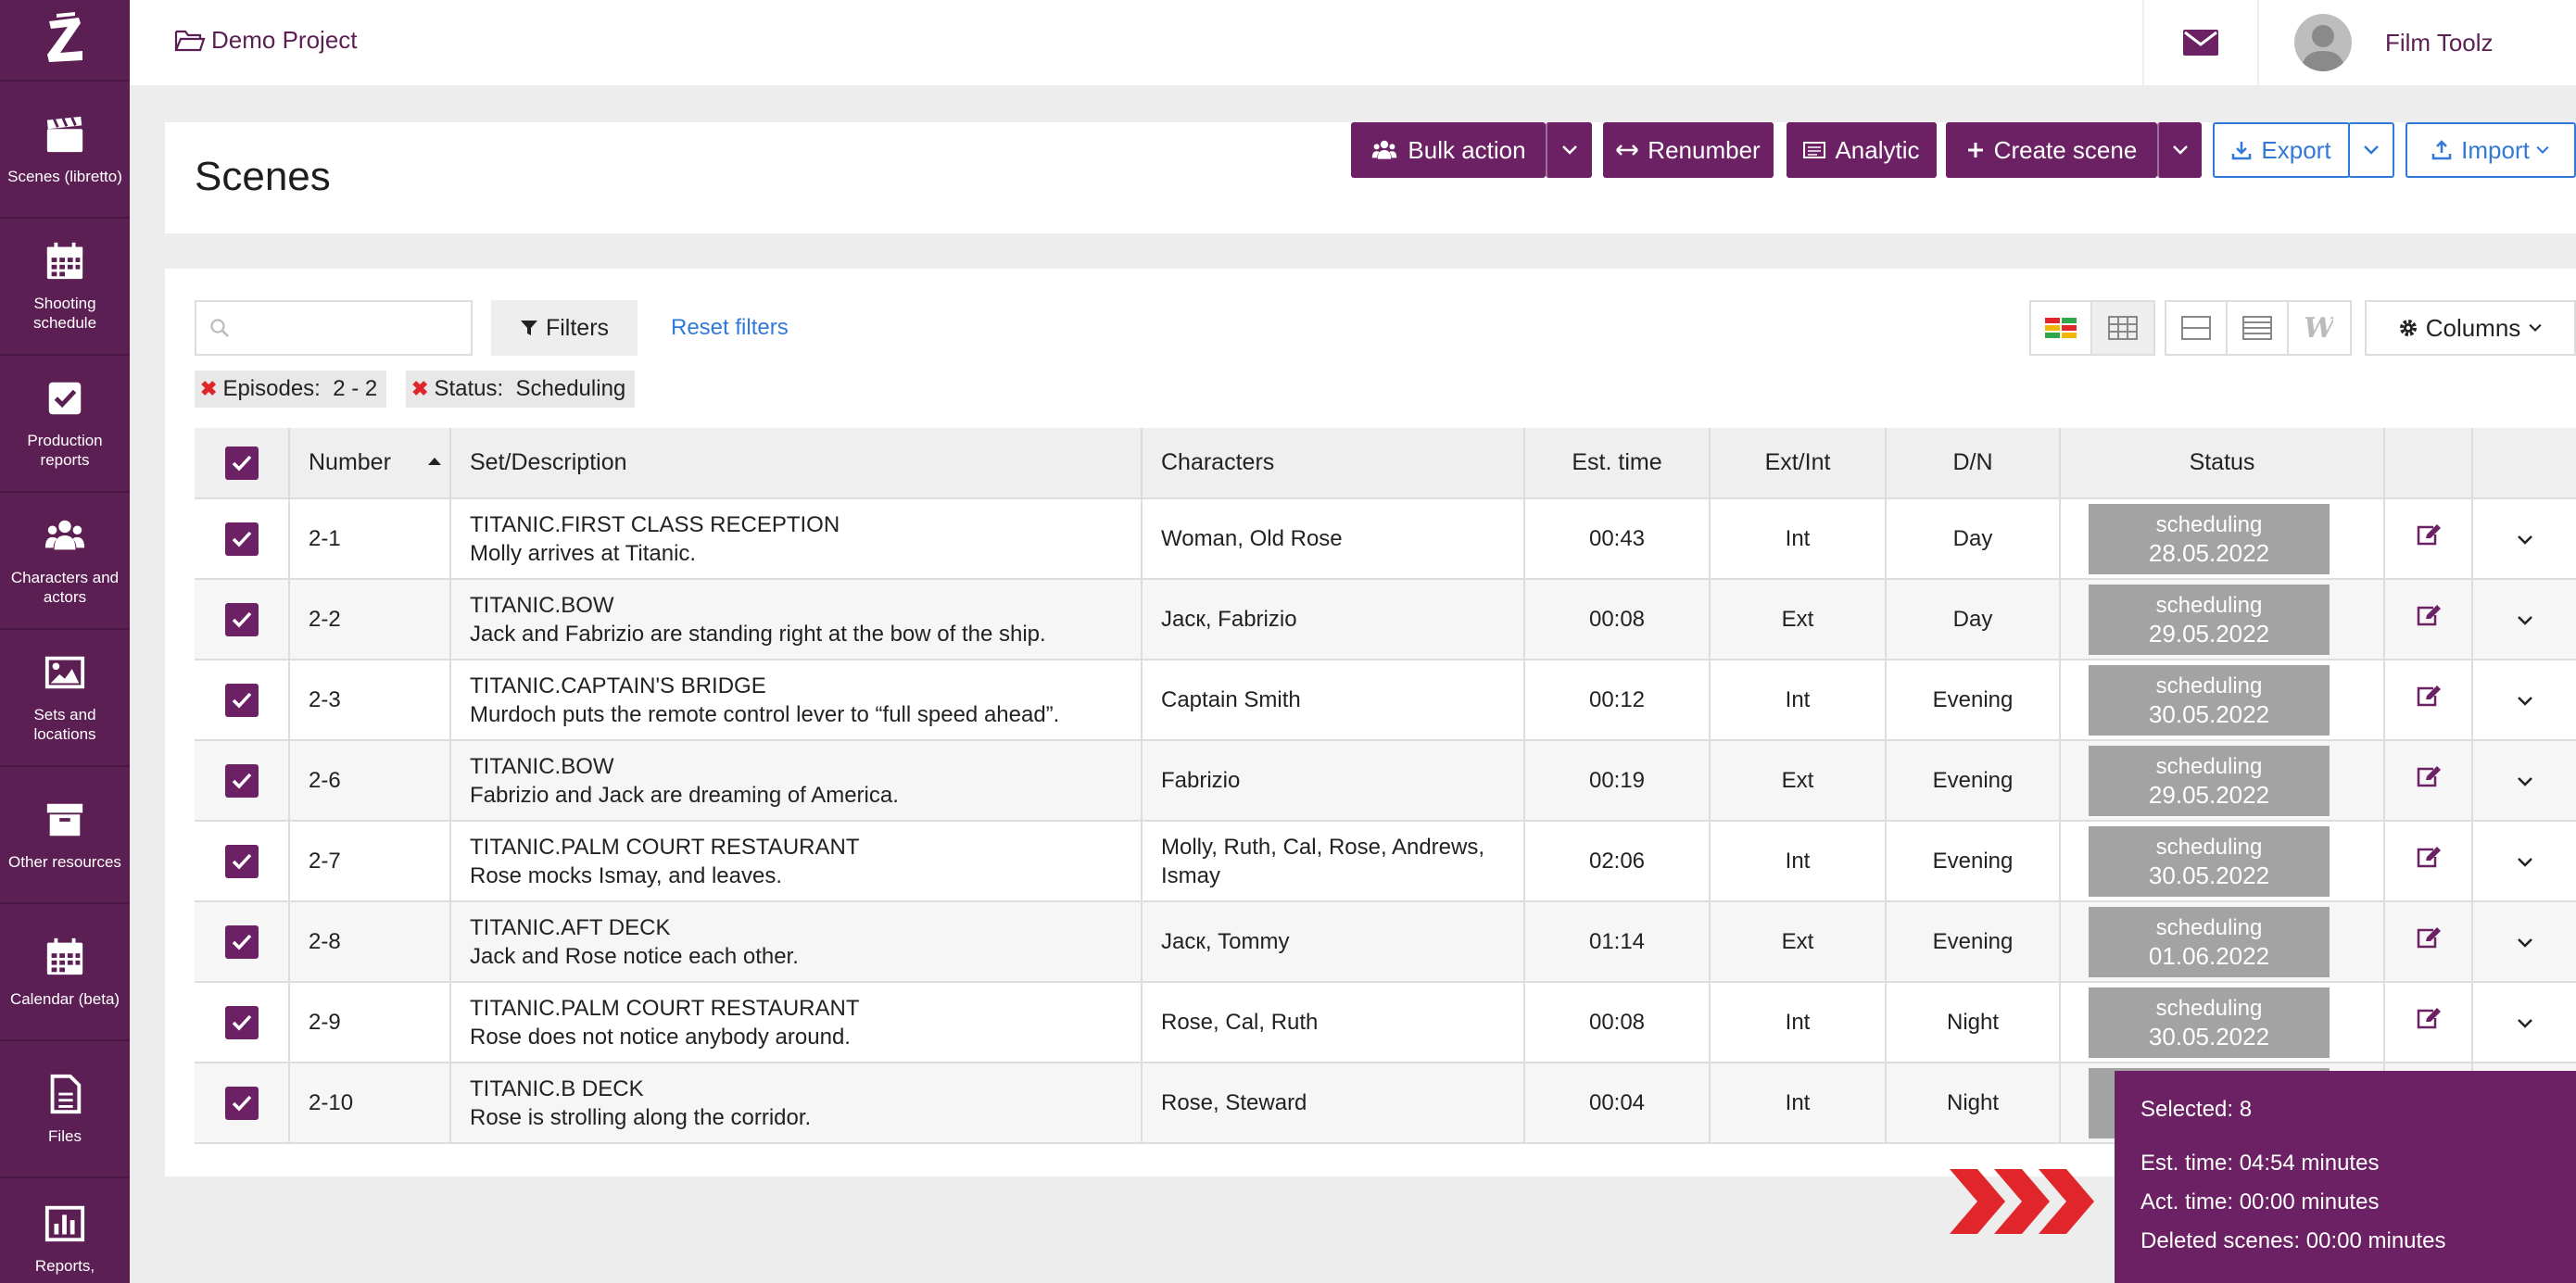 The height and width of the screenshot is (1283, 2576). I want to click on user-menu: Film Toolz, so click(2398, 42).